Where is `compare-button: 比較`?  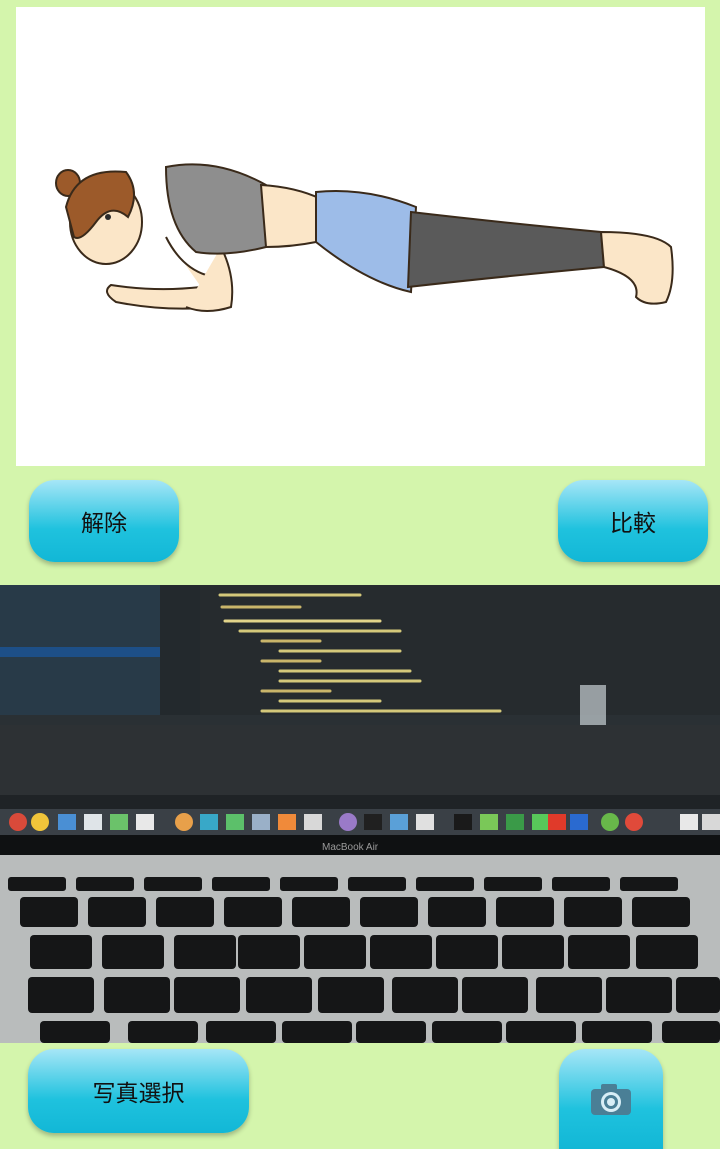 compare-button: 比較 is located at coordinates (633, 521).